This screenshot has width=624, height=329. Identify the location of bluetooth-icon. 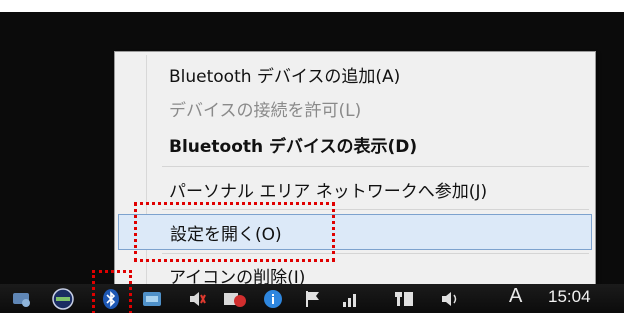
(111, 299).